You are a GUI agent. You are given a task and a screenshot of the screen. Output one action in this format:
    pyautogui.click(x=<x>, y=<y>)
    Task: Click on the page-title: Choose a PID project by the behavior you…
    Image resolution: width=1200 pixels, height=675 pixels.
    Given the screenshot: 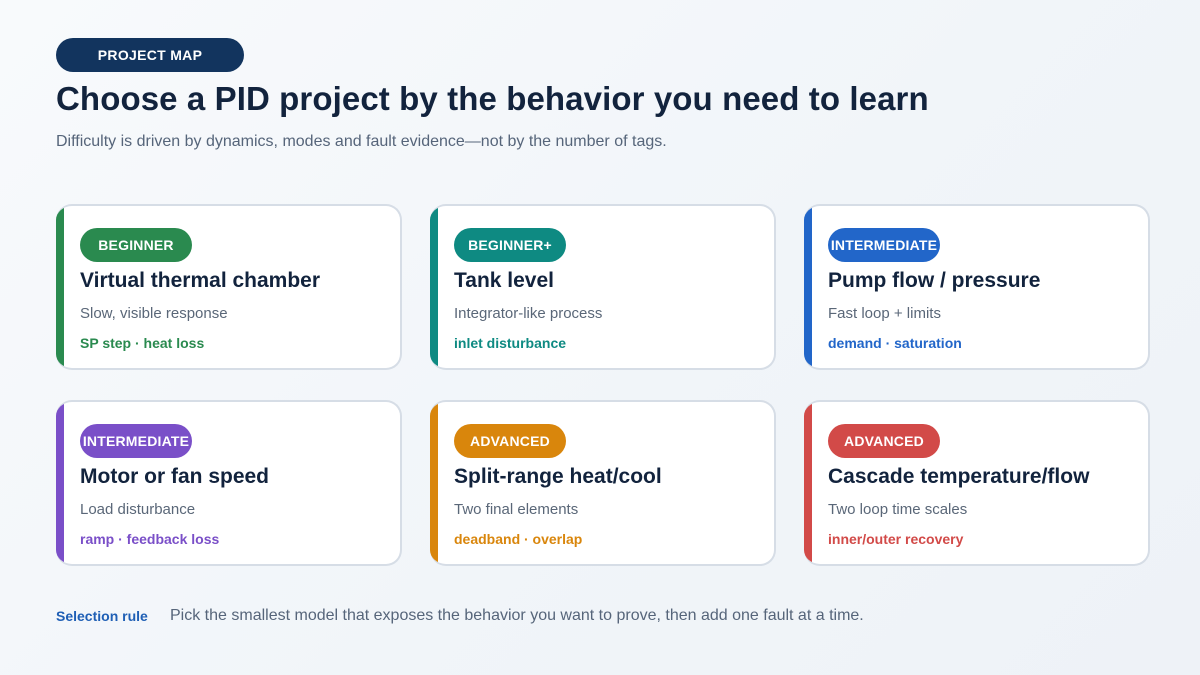 What is the action you would take?
    pyautogui.click(x=492, y=98)
    